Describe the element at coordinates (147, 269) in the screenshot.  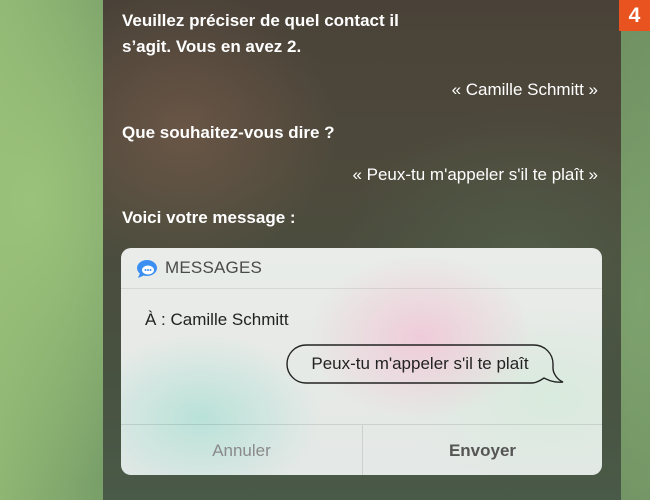
I see `messages-bubble-icon` at that location.